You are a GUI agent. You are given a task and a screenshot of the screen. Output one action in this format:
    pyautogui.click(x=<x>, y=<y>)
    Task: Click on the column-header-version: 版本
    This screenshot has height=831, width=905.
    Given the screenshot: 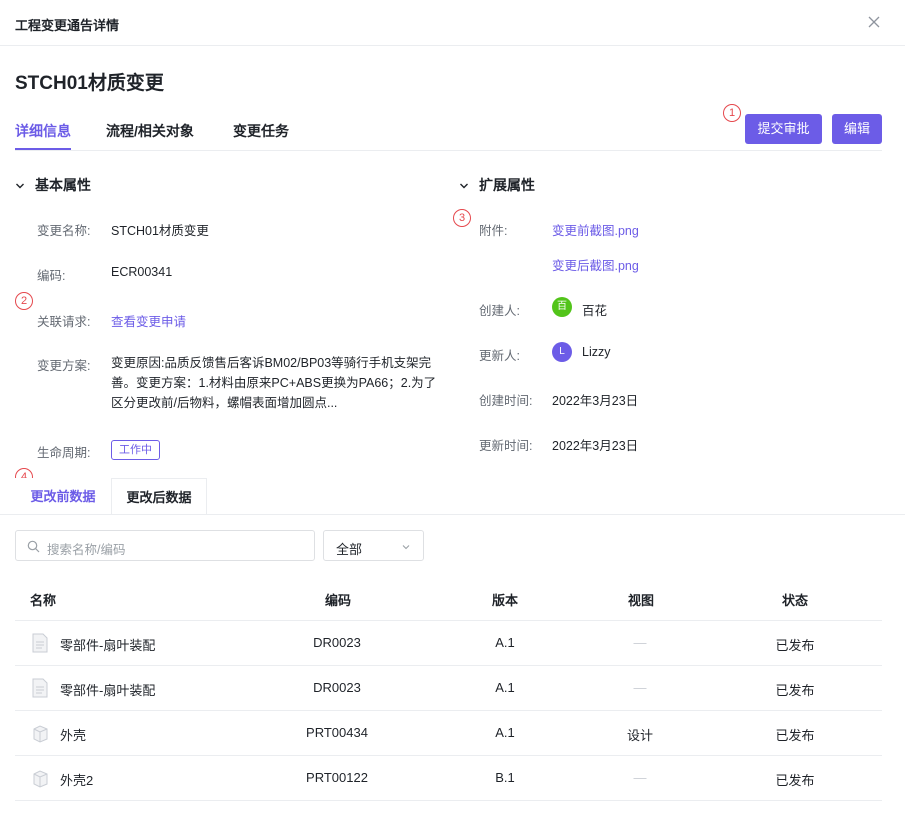 What is the action you would take?
    pyautogui.click(x=505, y=600)
    